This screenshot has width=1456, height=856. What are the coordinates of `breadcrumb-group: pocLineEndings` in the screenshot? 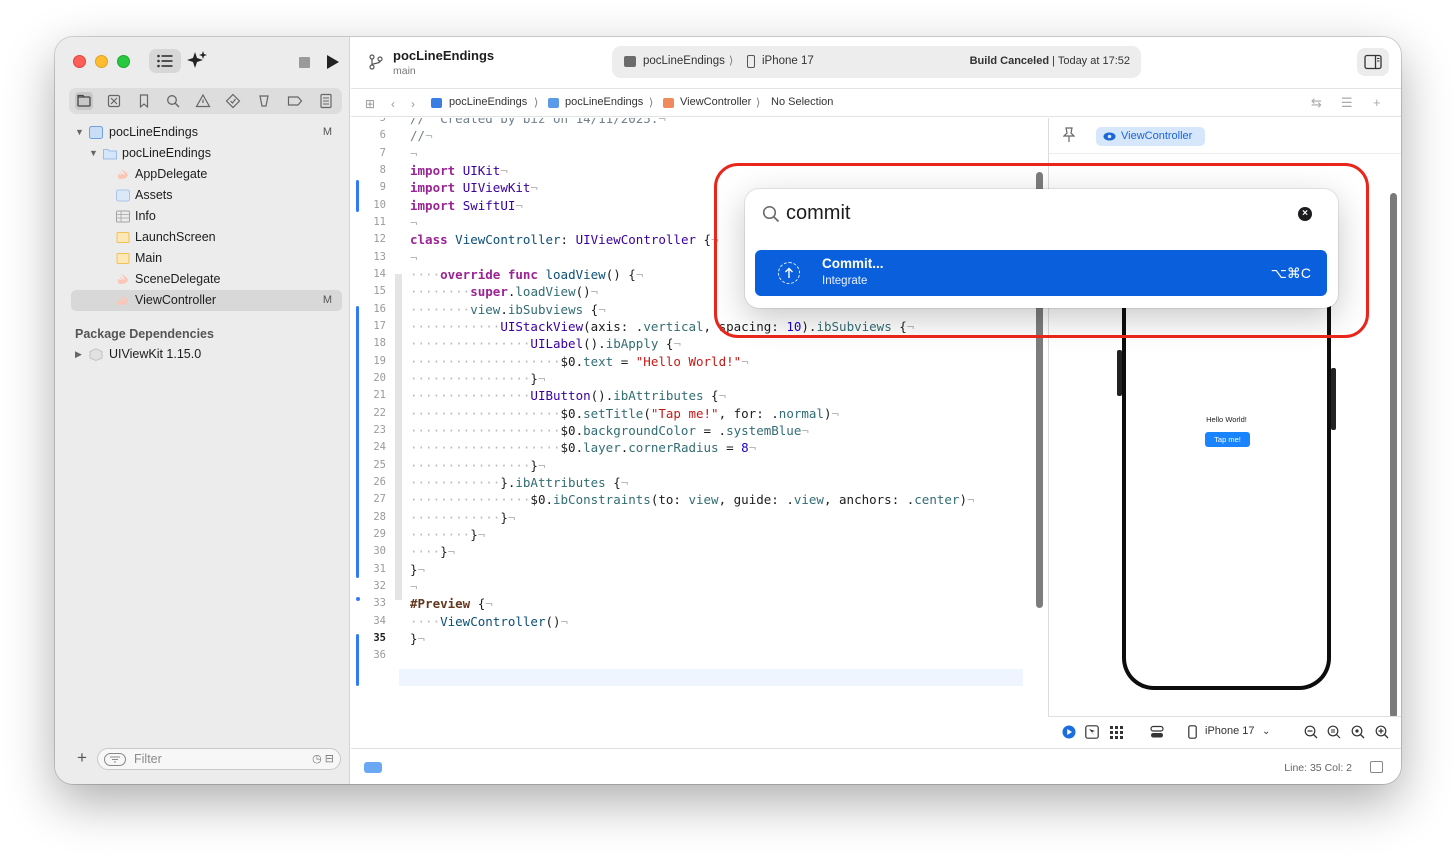 It's located at (604, 102).